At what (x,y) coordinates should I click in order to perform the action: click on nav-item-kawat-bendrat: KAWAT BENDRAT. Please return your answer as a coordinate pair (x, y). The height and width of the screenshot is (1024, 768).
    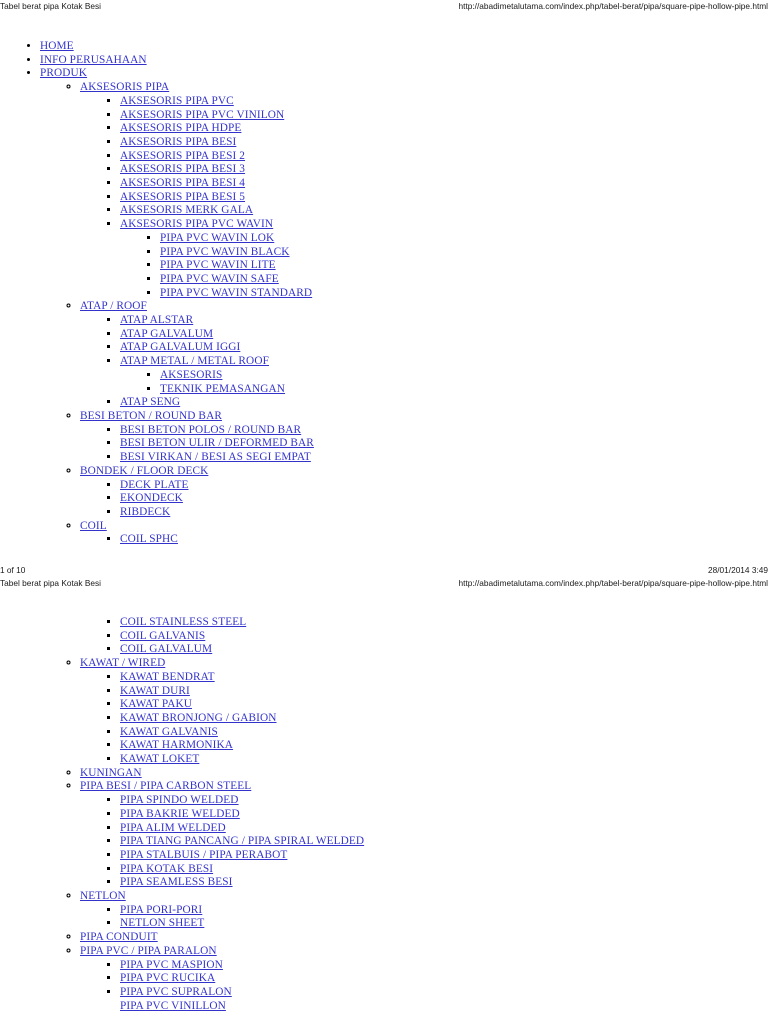
    Looking at the image, I should click on (444, 678).